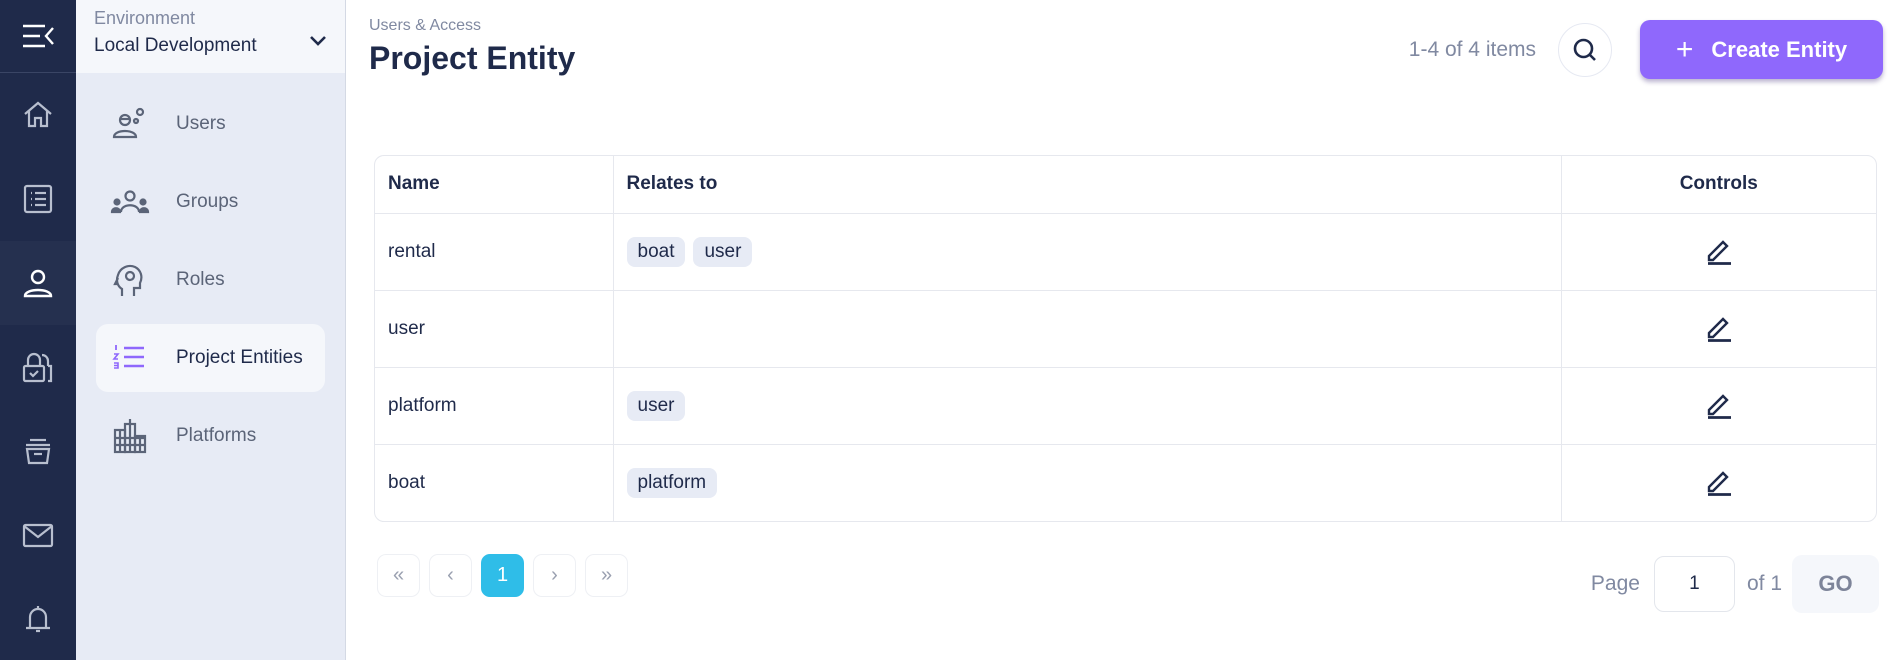 The image size is (1899, 660). What do you see at coordinates (398, 575) in the screenshot?
I see `first-page-button: «` at bounding box center [398, 575].